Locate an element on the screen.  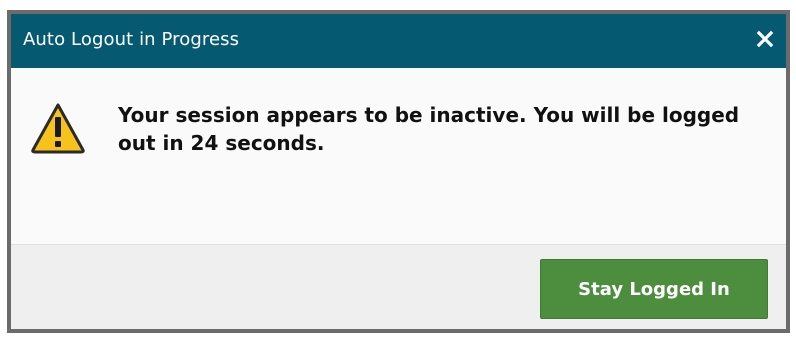
close-icon is located at coordinates (765, 39).